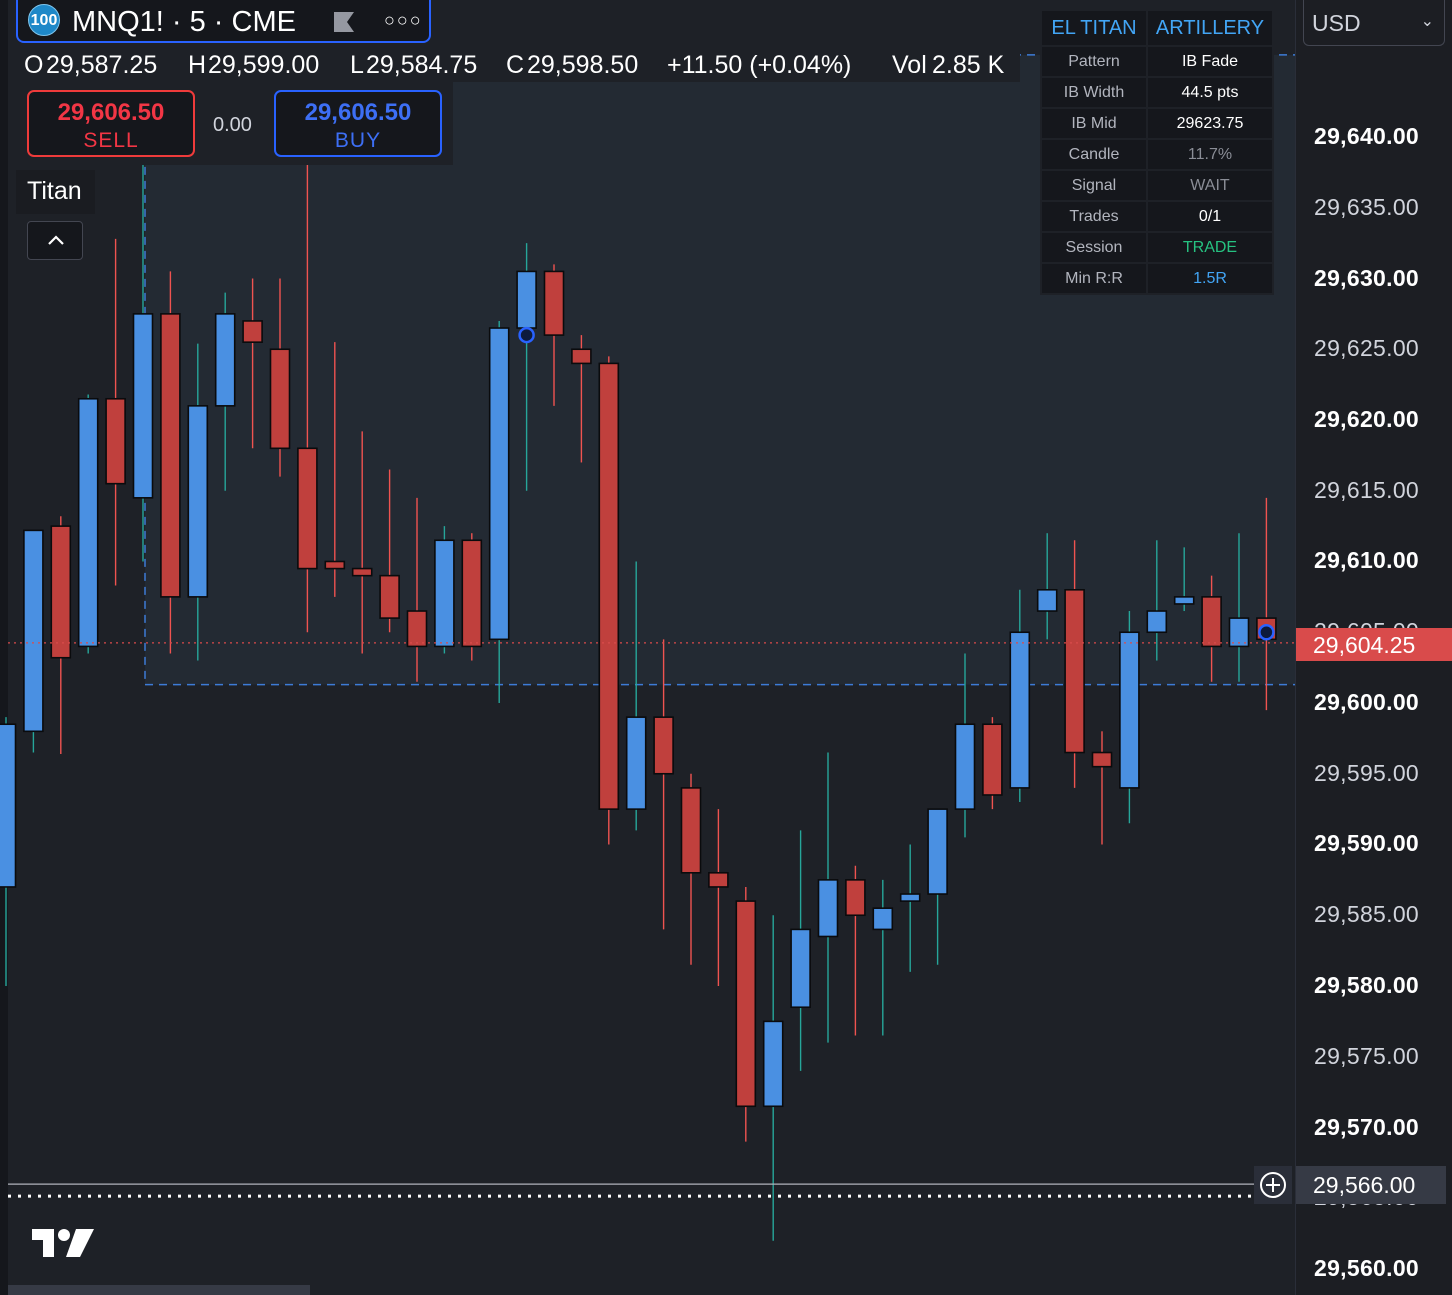 The height and width of the screenshot is (1295, 1452). What do you see at coordinates (403, 20) in the screenshot?
I see `more-options-icon: ○○○` at bounding box center [403, 20].